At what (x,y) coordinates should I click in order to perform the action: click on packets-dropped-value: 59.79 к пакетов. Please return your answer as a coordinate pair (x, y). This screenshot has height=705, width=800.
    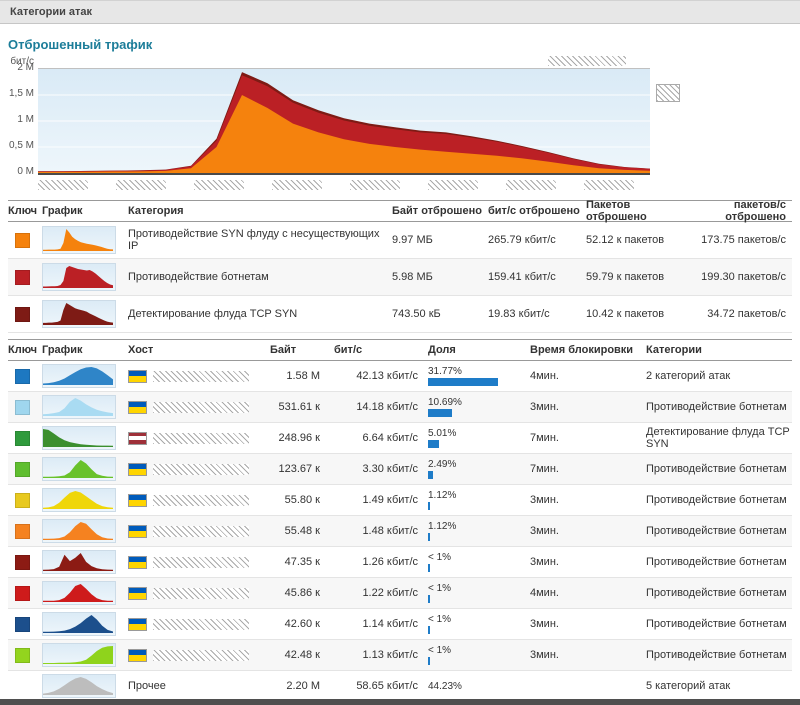
    Looking at the image, I should click on (625, 277).